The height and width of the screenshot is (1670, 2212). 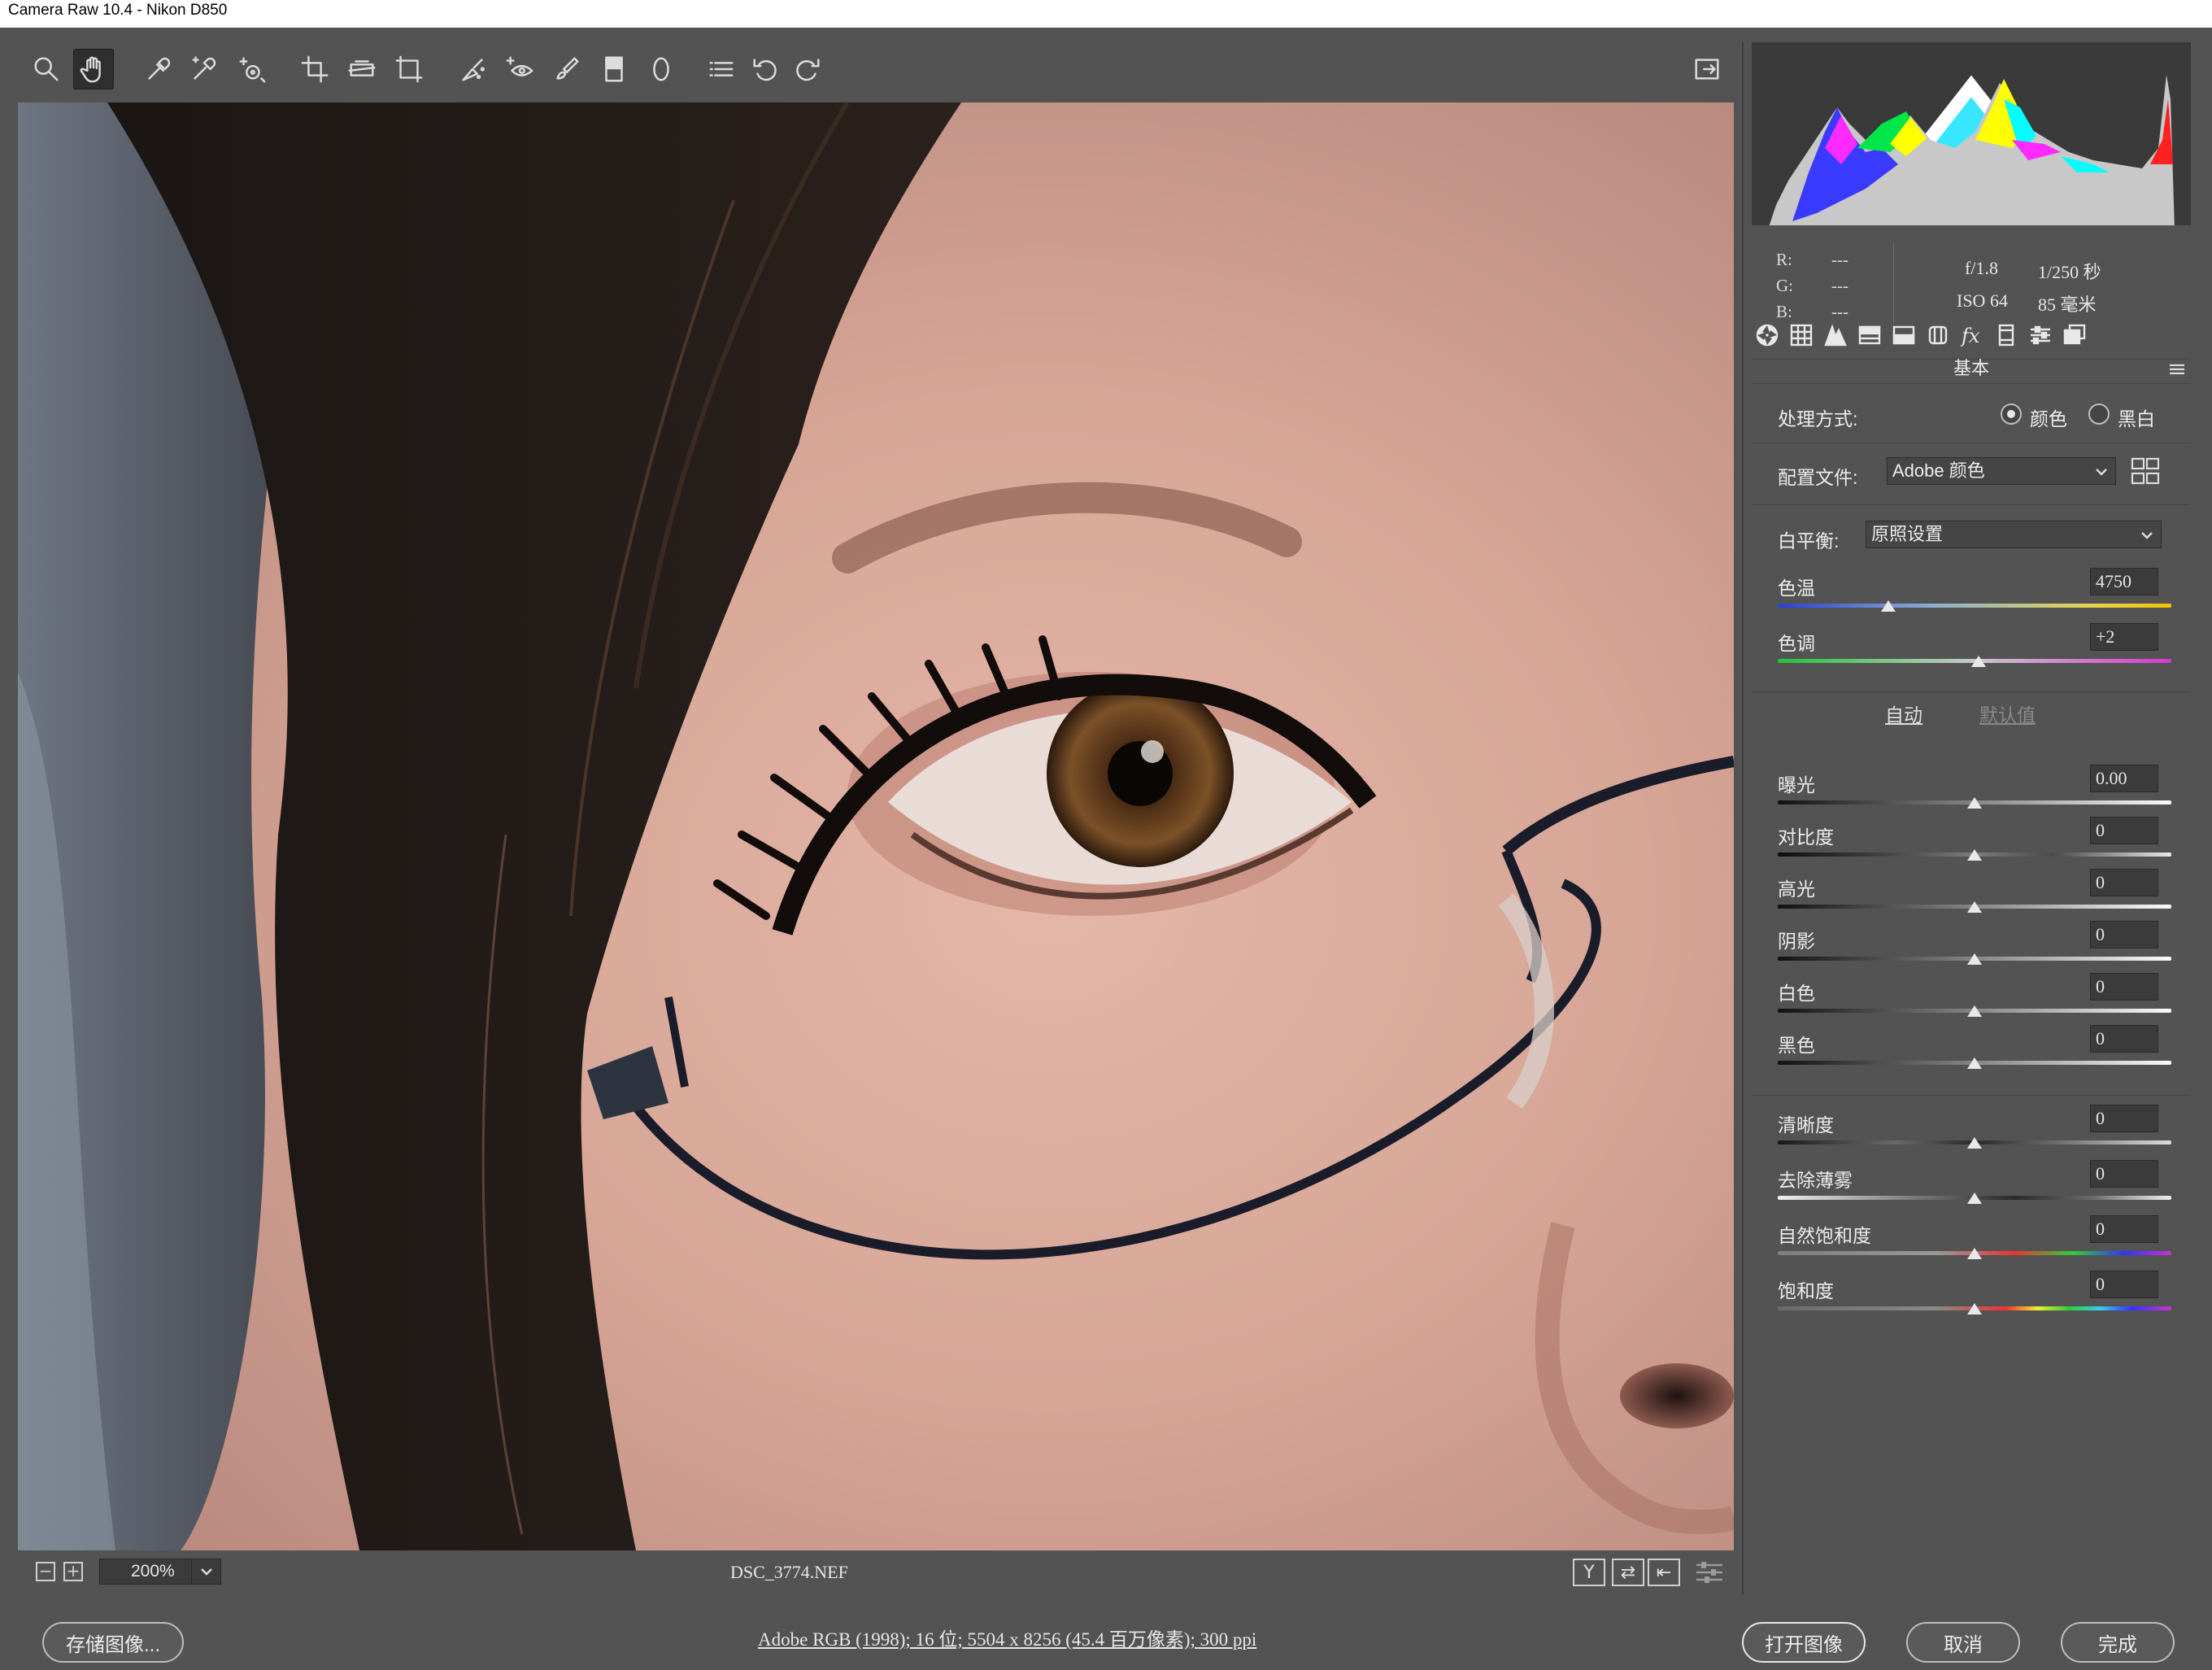 I want to click on saturation-label: 饱和度, so click(x=1806, y=1291).